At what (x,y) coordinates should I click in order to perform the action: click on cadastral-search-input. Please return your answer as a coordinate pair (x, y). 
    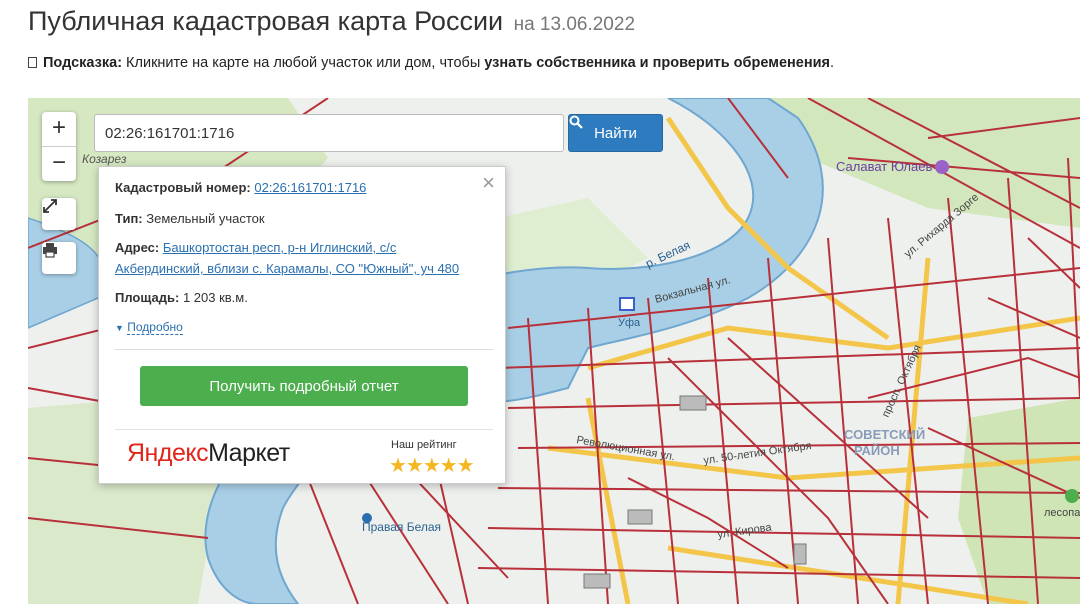
    Looking at the image, I should click on (329, 133).